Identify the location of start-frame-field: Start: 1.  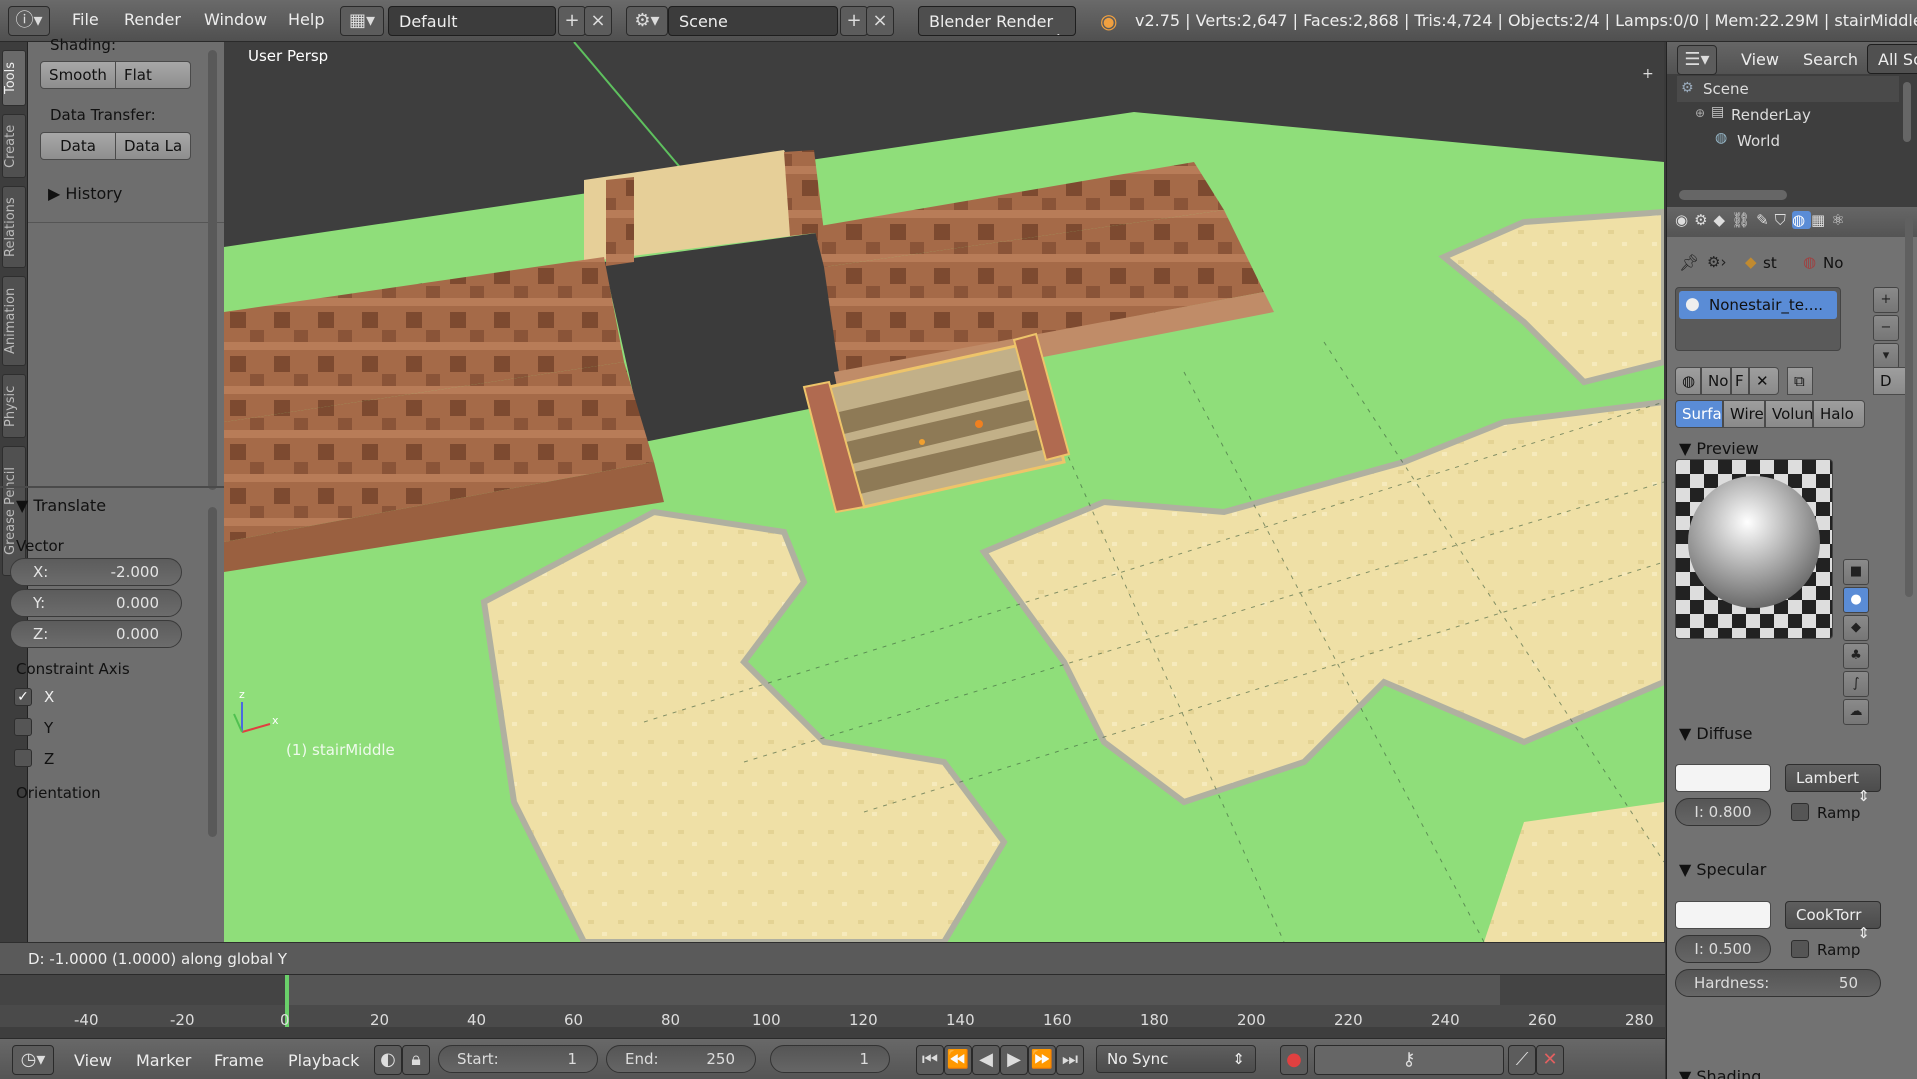
(518, 1059).